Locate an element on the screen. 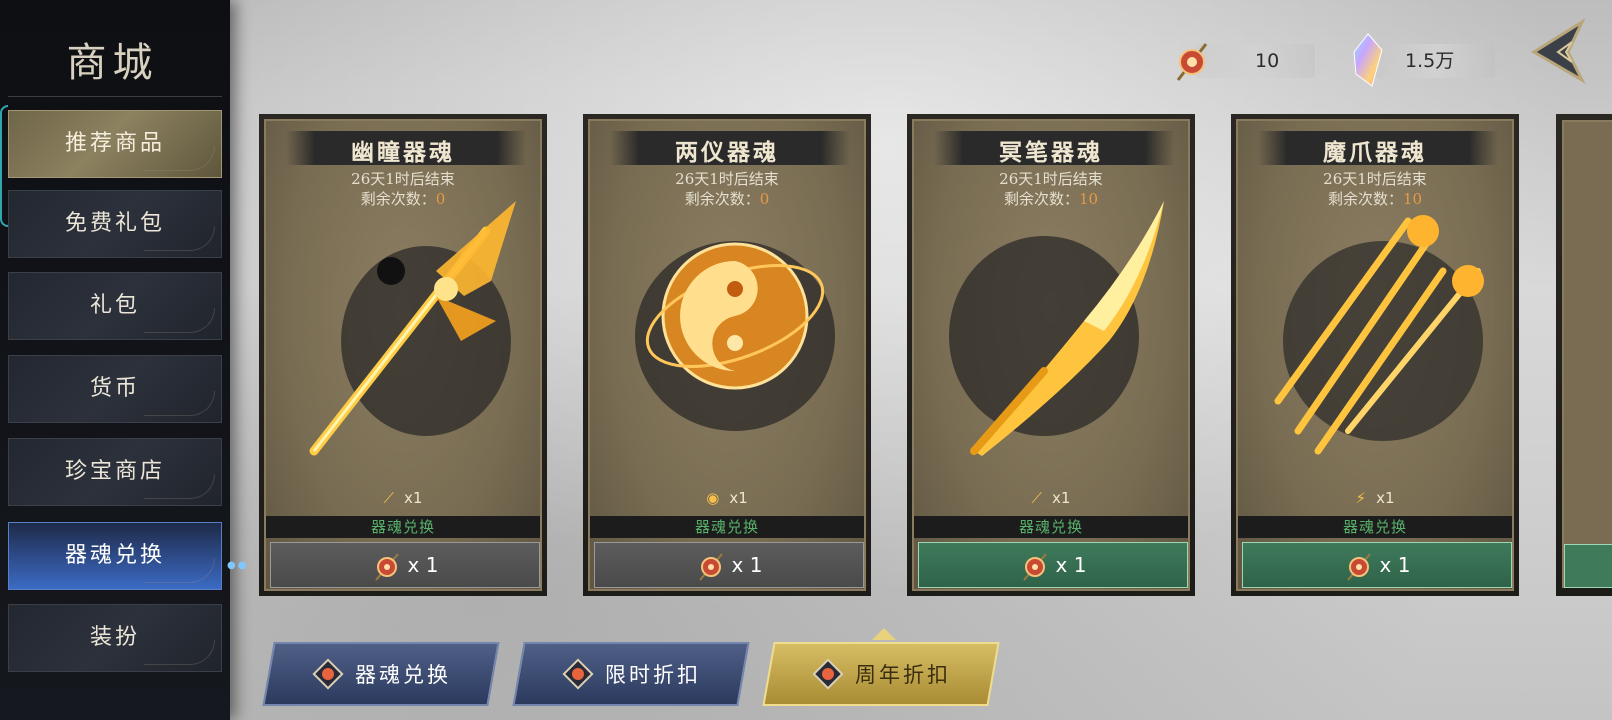 Image resolution: width=1612 pixels, height=720 pixels. sidebar-item-dress-up: 装扮 is located at coordinates (115, 638).